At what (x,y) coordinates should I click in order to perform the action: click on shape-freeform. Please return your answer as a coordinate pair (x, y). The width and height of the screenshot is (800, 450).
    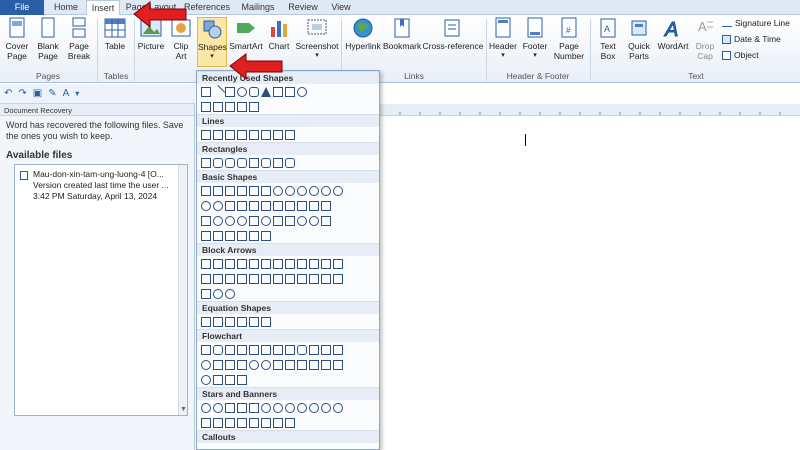
    Looking at the image, I should click on (278, 134).